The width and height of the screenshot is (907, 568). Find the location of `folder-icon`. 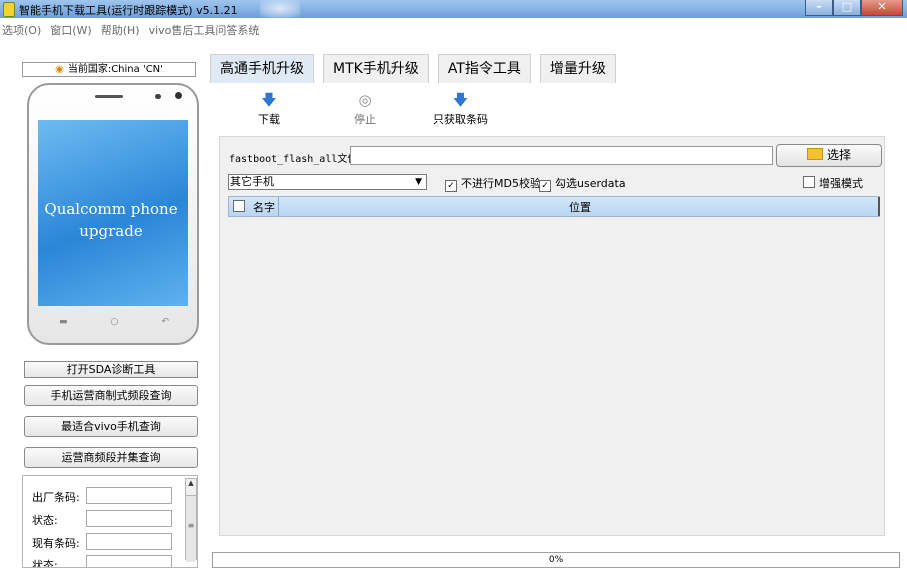

folder-icon is located at coordinates (814, 154).